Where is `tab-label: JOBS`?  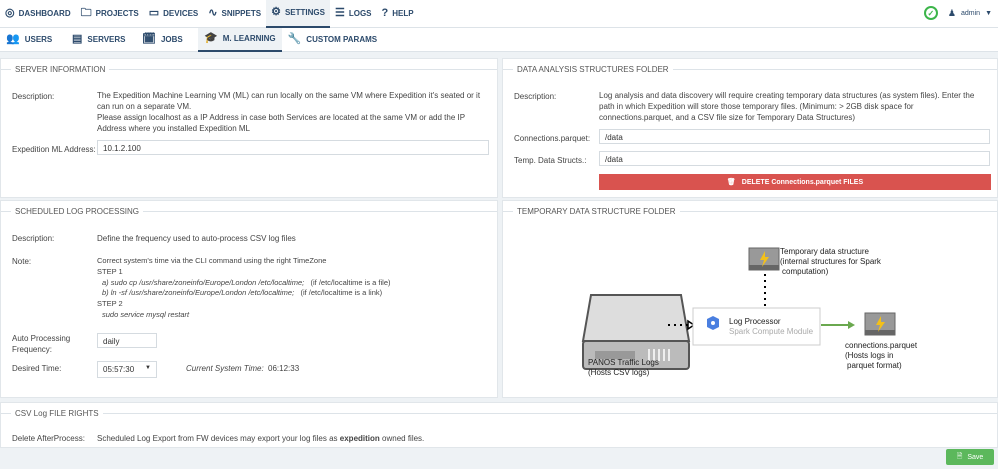 tab-label: JOBS is located at coordinates (171, 39).